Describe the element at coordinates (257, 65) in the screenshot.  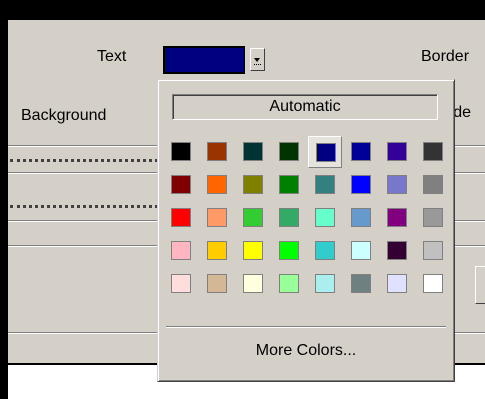
I see `focus-dots` at that location.